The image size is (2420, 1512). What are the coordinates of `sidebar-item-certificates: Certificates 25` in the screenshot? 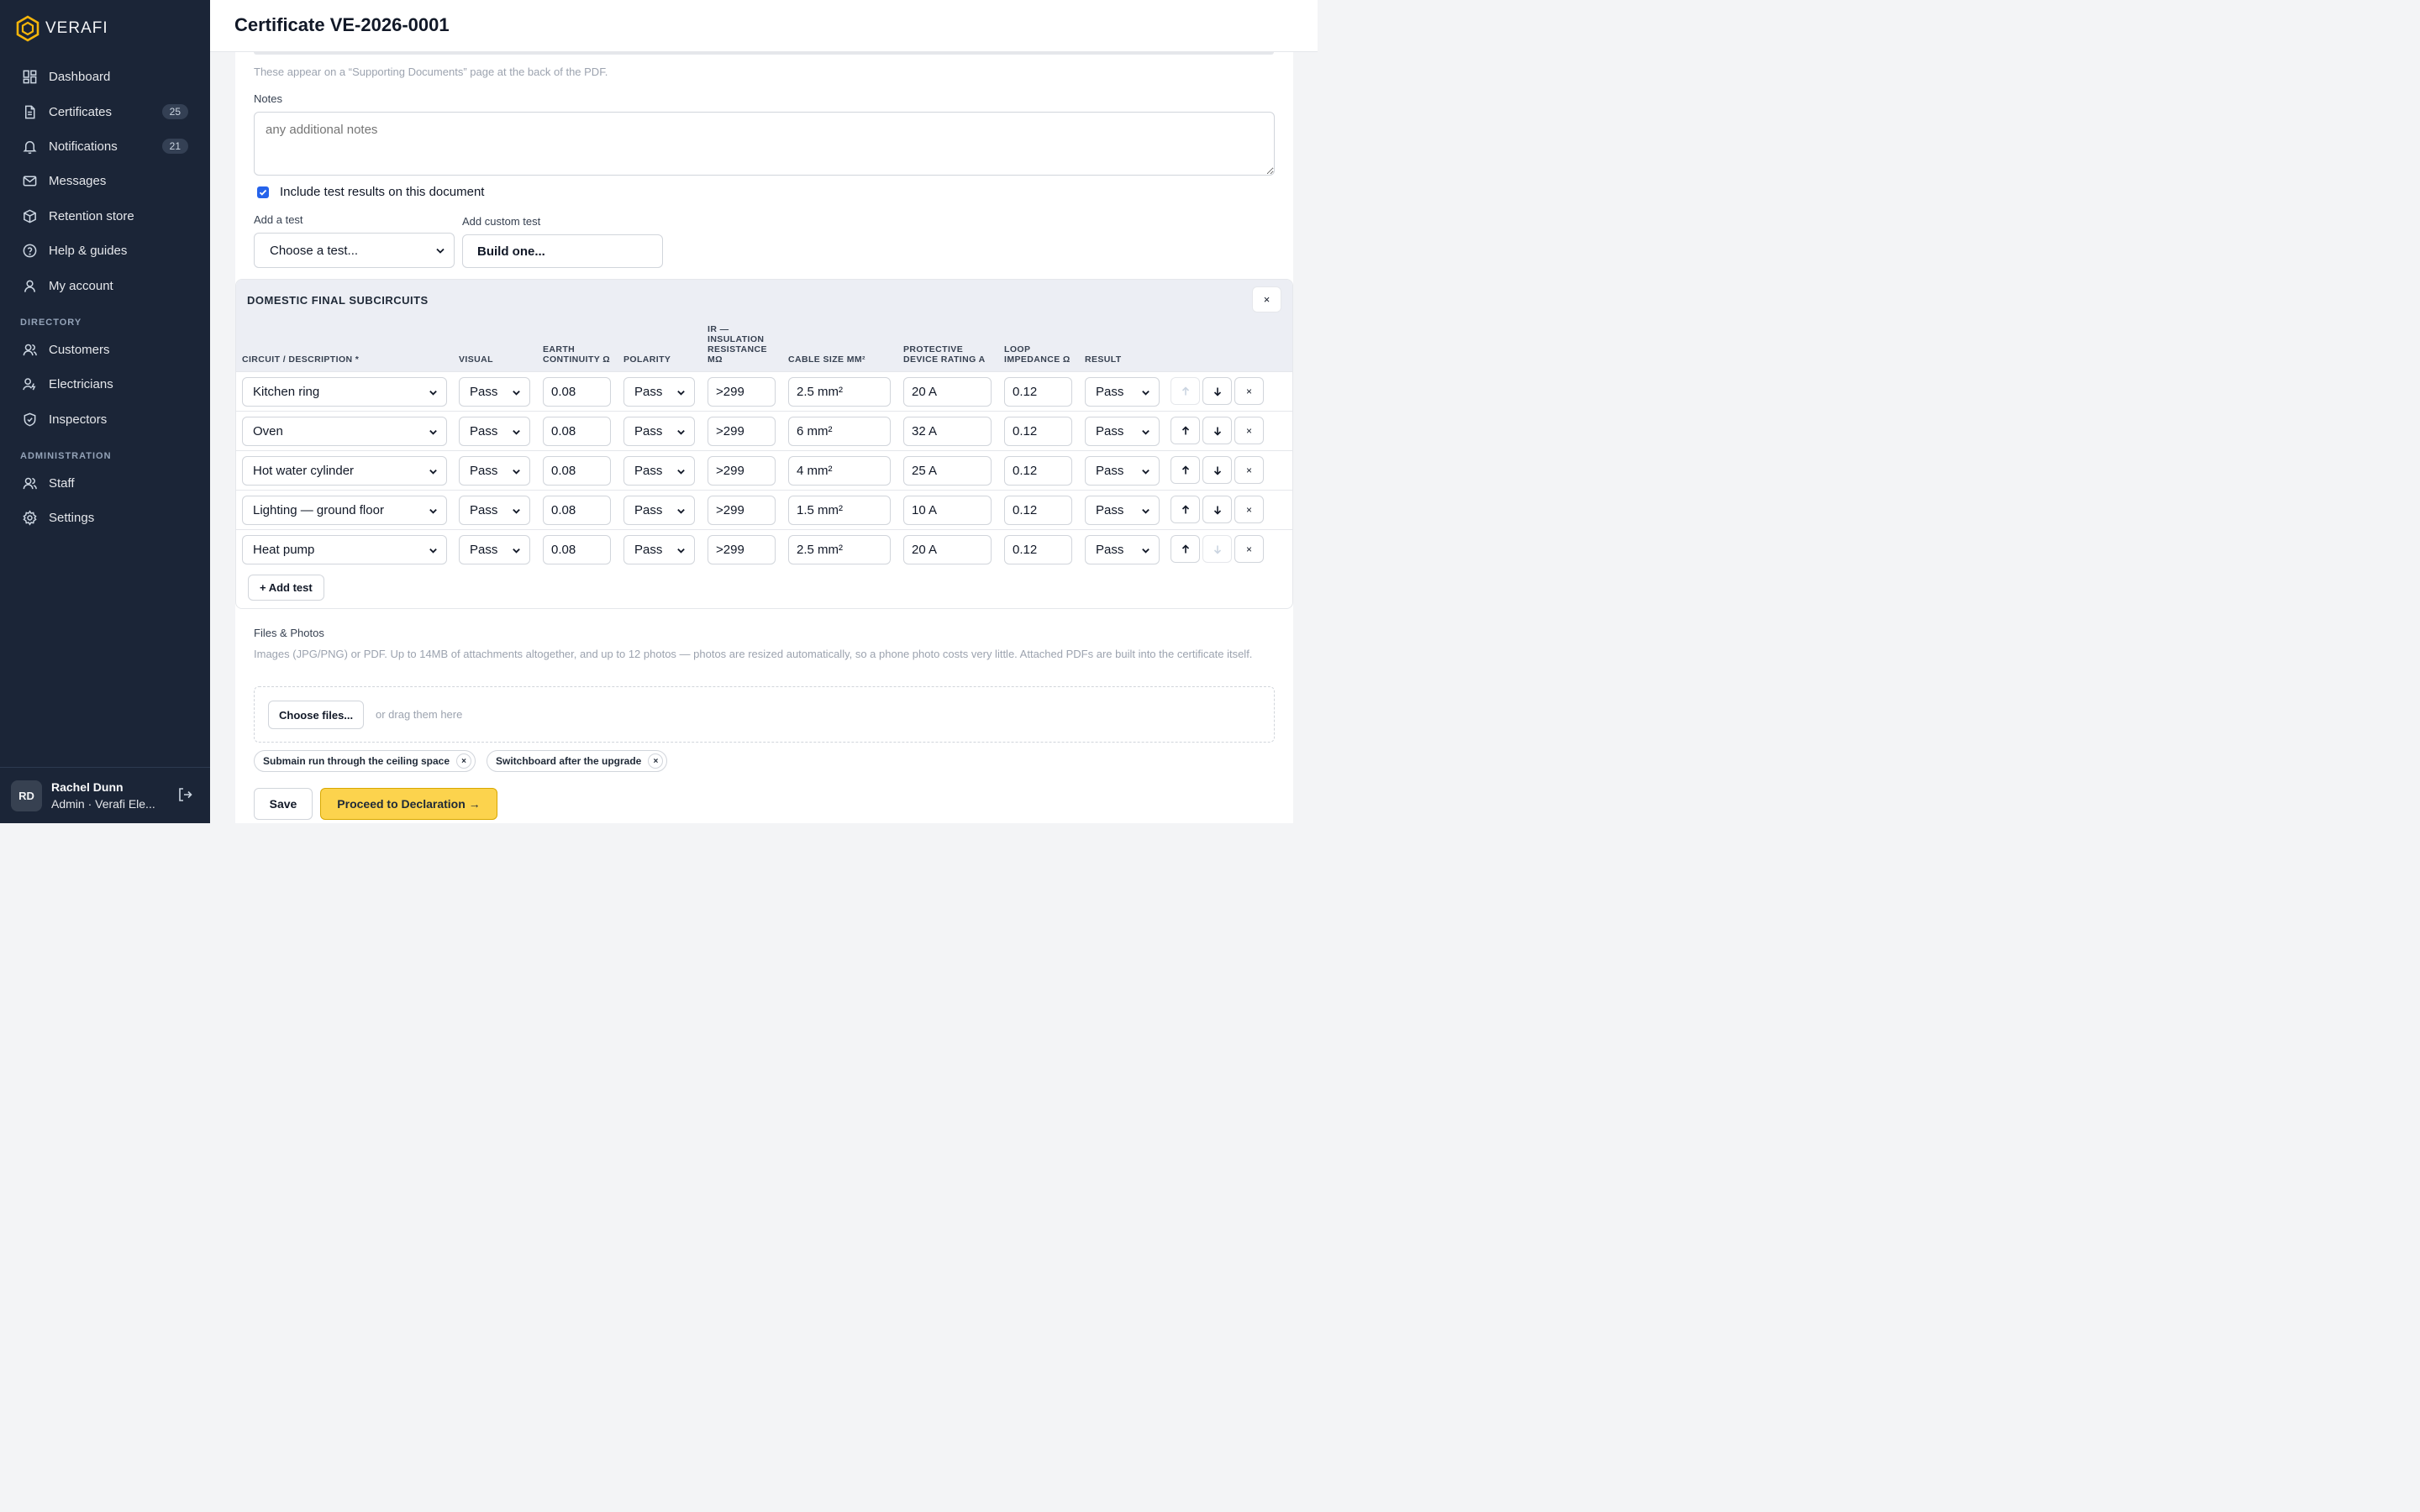 It's located at (105, 111).